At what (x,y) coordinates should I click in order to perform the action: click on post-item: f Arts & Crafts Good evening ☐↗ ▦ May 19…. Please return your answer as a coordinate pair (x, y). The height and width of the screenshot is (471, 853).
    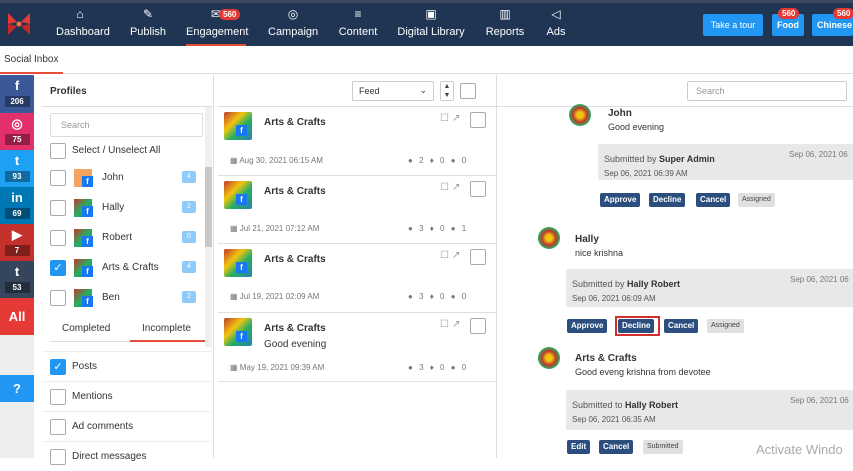
    Looking at the image, I should click on (357, 347).